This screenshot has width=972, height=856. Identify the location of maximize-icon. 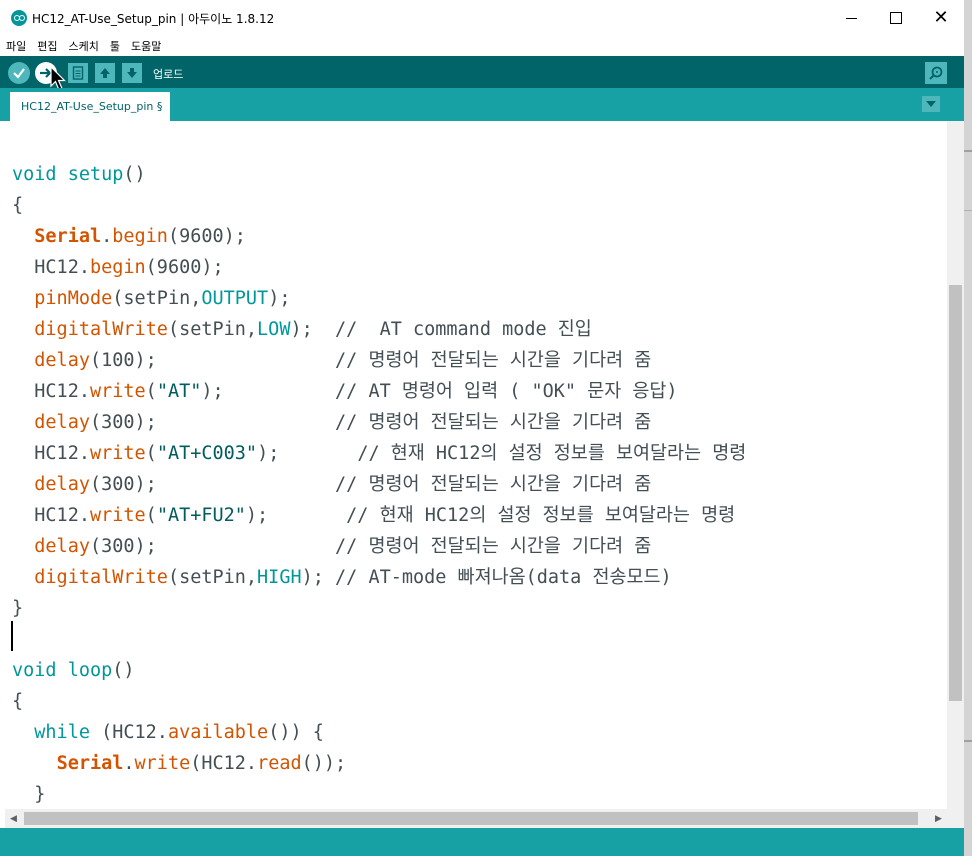
(896, 18).